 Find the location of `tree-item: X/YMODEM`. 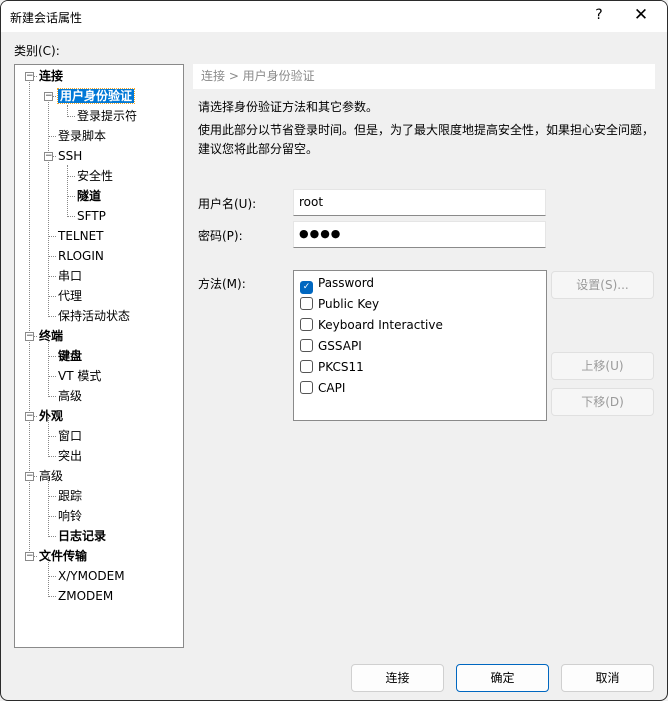

tree-item: X/YMODEM is located at coordinates (91, 576).